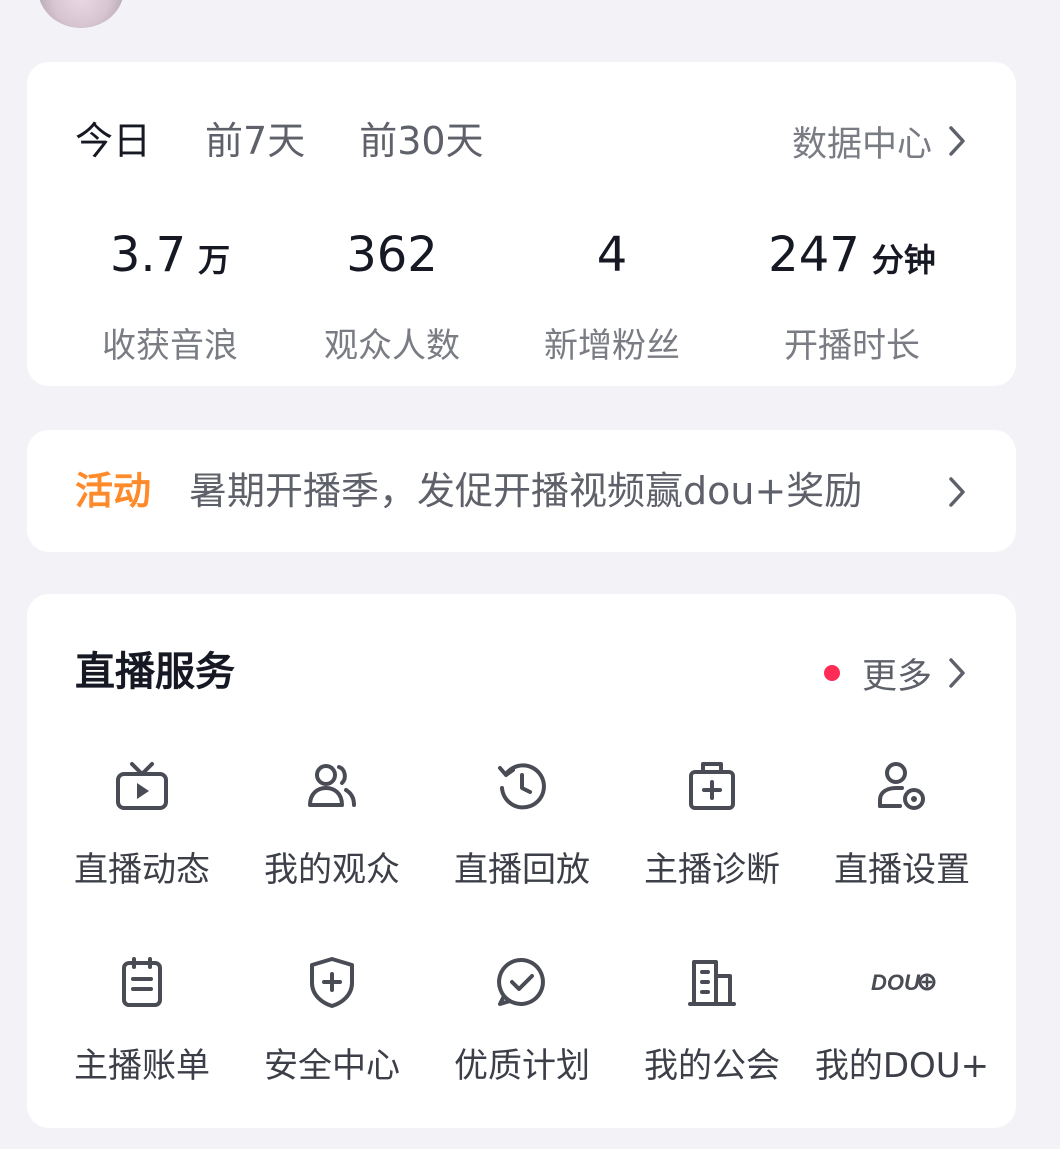 The width and height of the screenshot is (1060, 1149). What do you see at coordinates (902, 1020) in the screenshot?
I see `service-my-dou-plus: DOU 我的DOU+` at bounding box center [902, 1020].